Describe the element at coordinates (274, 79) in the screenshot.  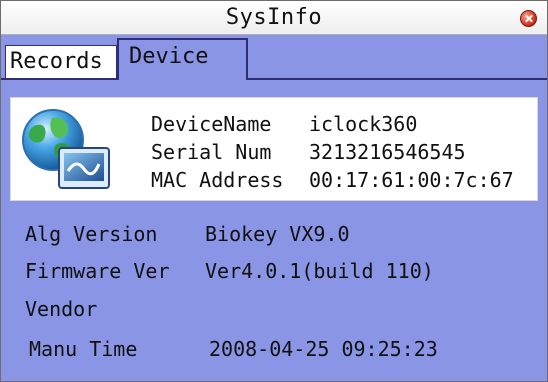
I see `tab-divider` at that location.